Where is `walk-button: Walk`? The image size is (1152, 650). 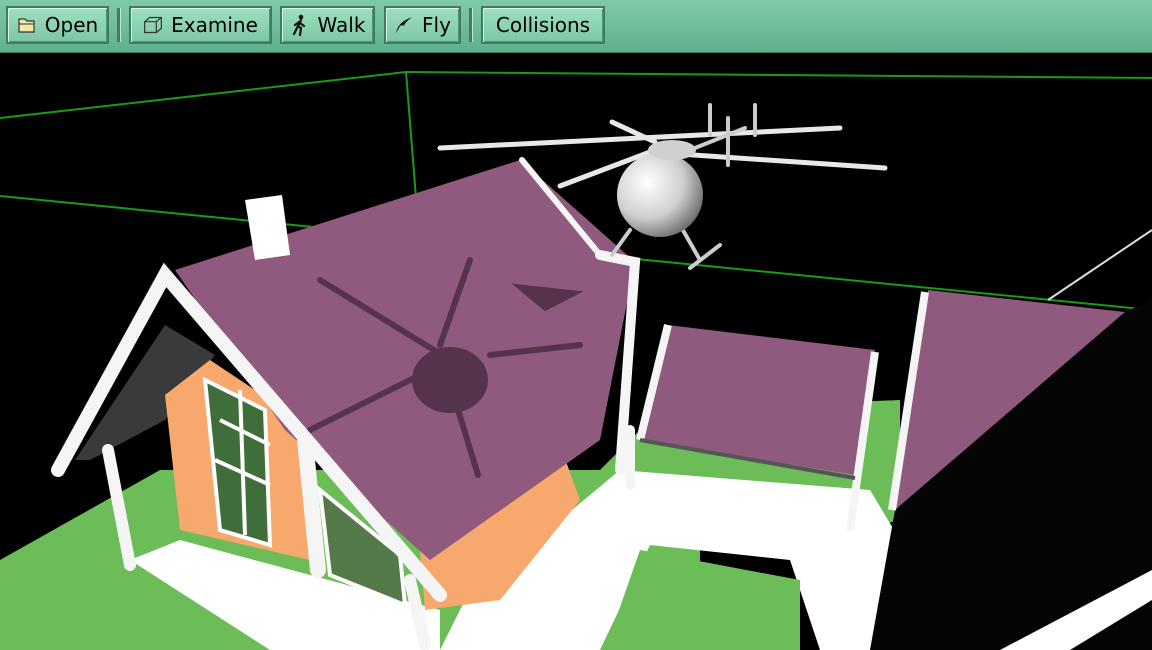 walk-button: Walk is located at coordinates (327, 25).